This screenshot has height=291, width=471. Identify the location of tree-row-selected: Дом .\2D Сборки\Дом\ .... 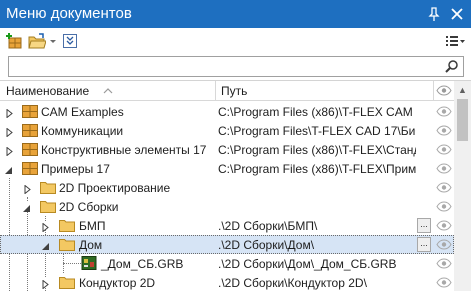
(227, 244).